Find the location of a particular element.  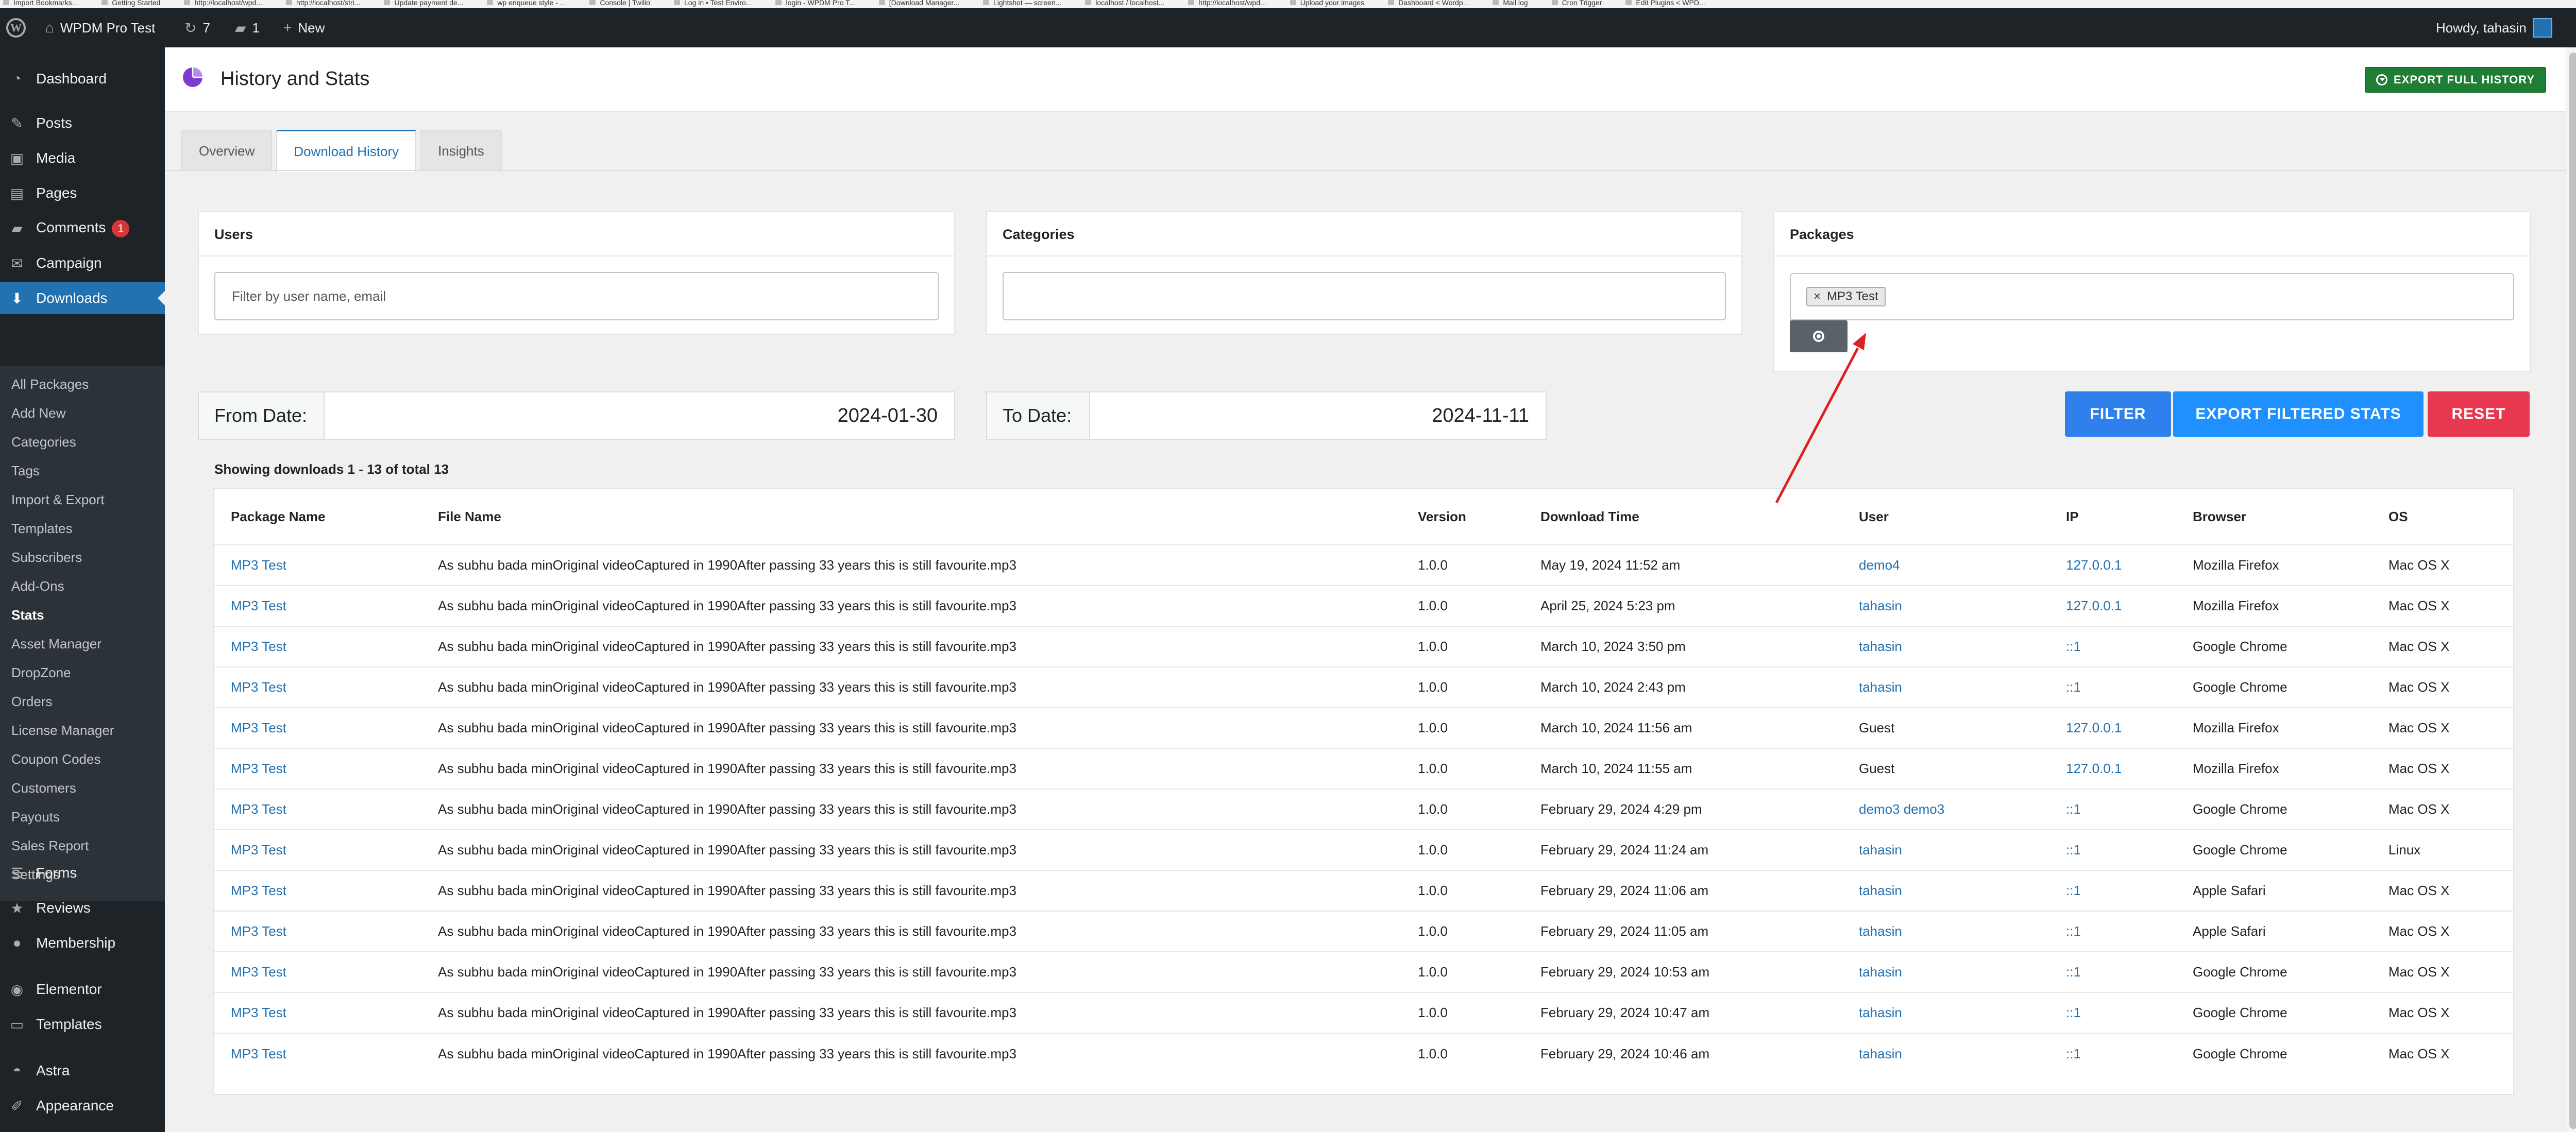

to-date-input: 2024-11-11 is located at coordinates (1318, 415).